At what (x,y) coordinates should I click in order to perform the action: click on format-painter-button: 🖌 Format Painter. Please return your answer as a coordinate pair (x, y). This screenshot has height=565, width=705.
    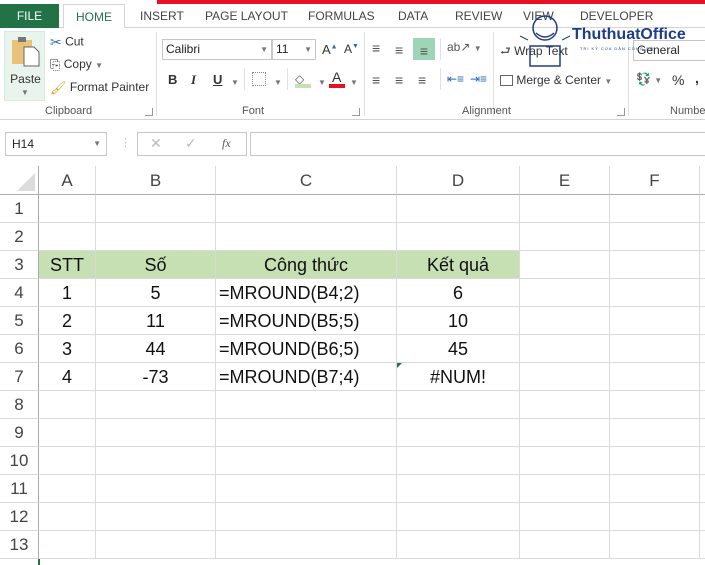
    Looking at the image, I should click on (99, 88).